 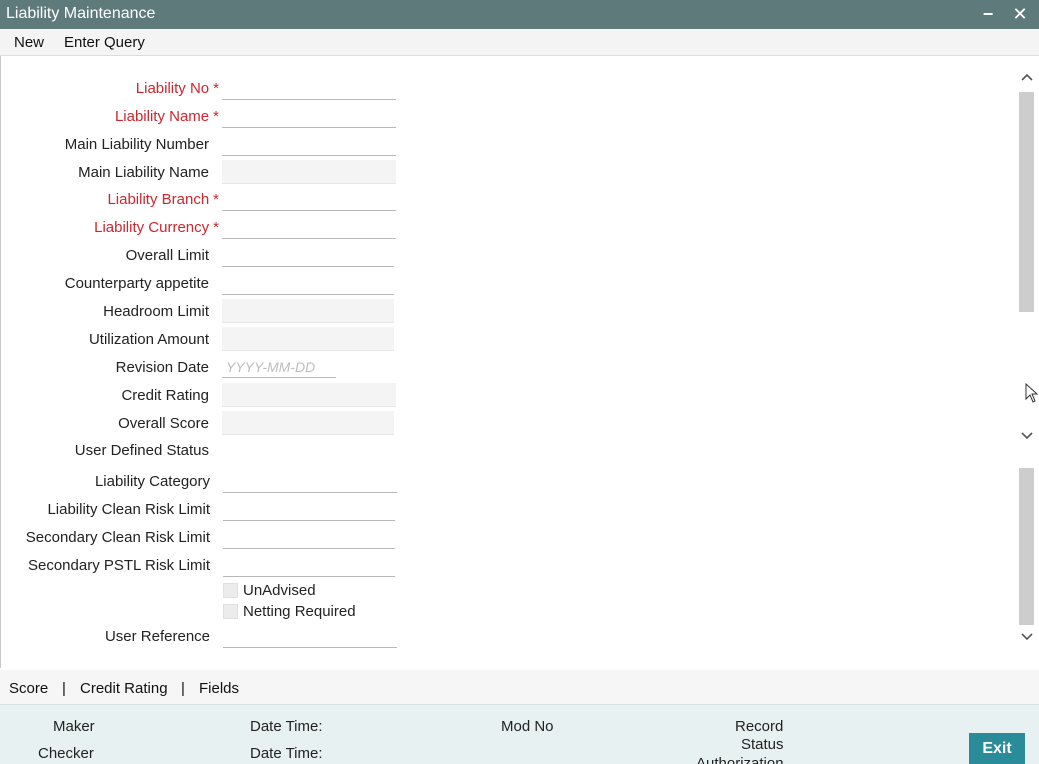 What do you see at coordinates (1032, 395) in the screenshot?
I see `mouse-cursor-icon` at bounding box center [1032, 395].